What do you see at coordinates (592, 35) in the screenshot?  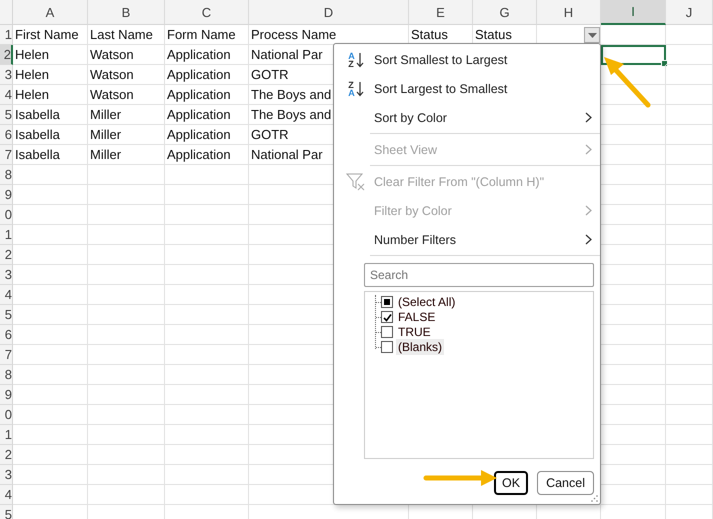 I see `filter-dropdown-button` at bounding box center [592, 35].